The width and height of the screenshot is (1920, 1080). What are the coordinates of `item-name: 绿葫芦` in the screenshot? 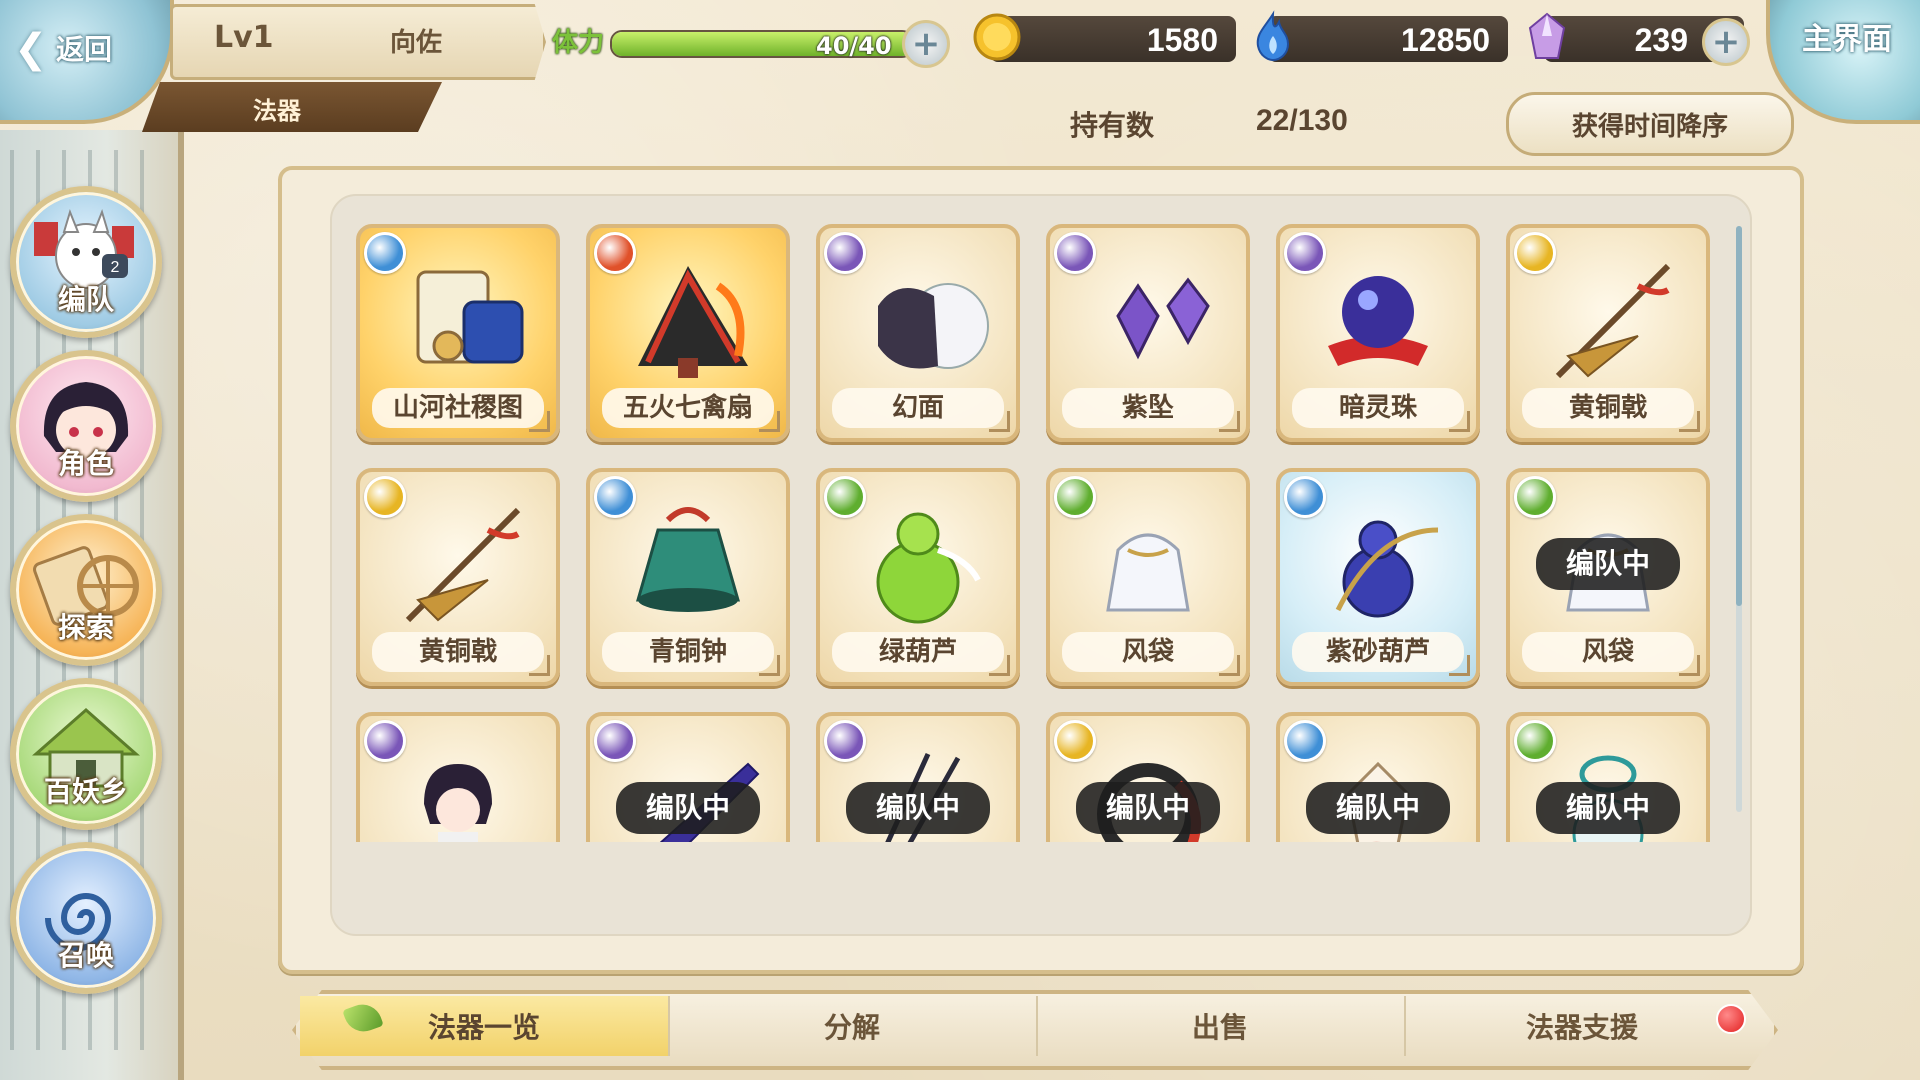 It's located at (918, 652).